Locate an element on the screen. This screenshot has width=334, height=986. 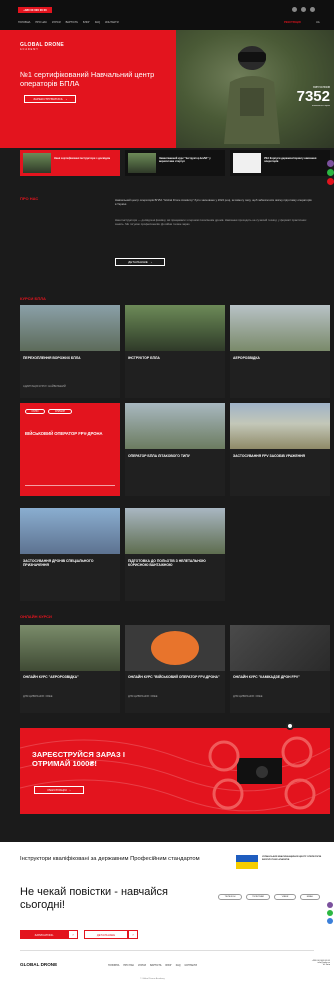
about-more-button: ДЕТАЛЬНІШЕ › is located at coordinates (140, 262).